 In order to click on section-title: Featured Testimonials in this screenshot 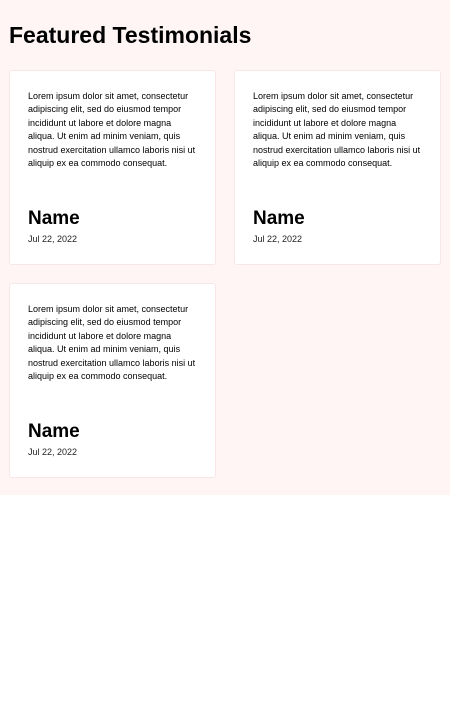, I will do `click(130, 35)`.